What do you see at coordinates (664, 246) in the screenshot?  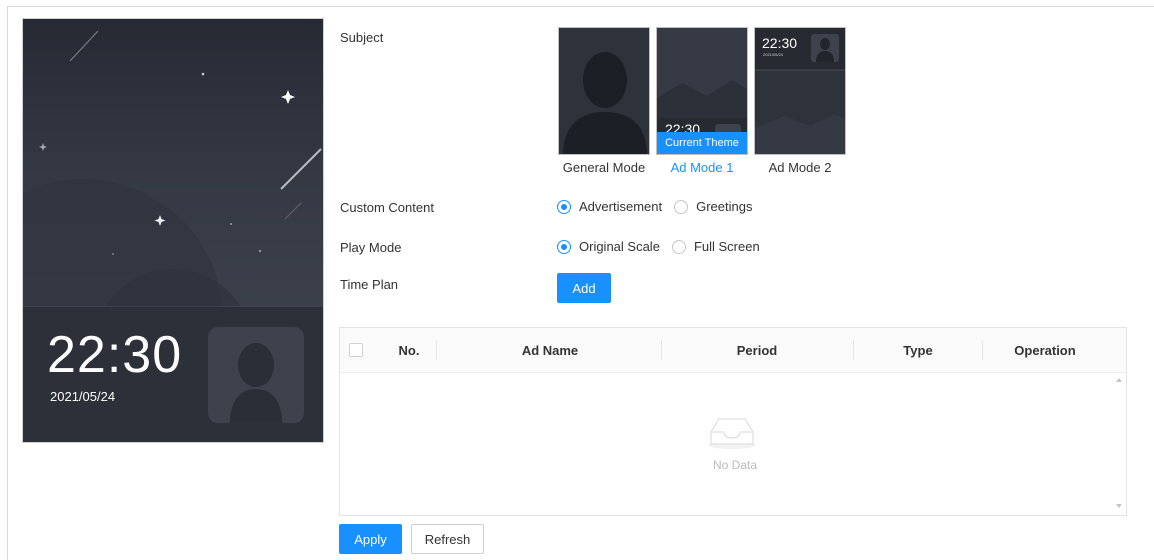 I see `play-mode-radio-group: Original Scale Full Screen` at bounding box center [664, 246].